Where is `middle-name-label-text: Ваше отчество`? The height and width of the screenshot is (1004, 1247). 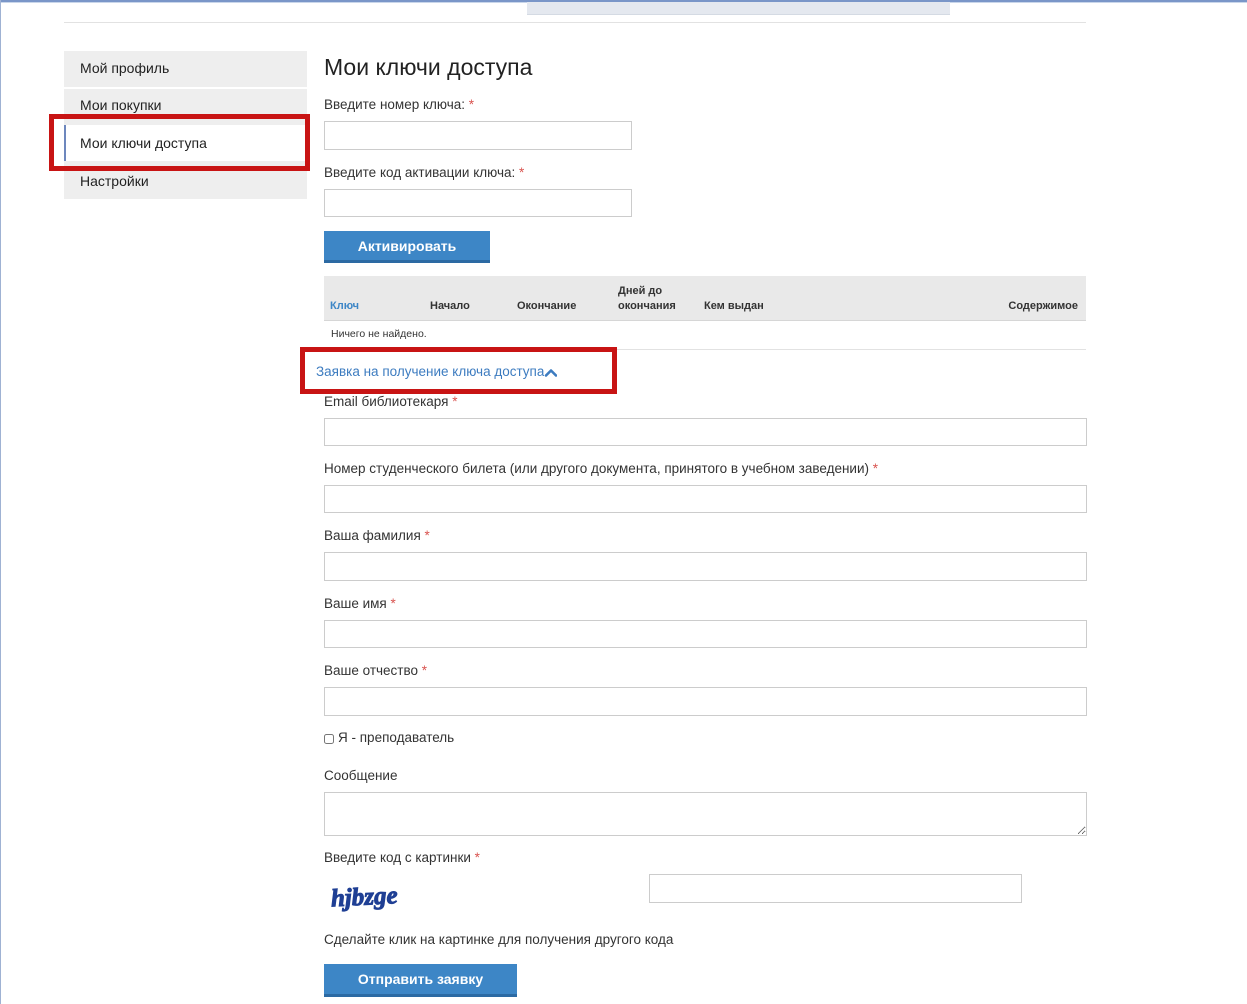
middle-name-label-text: Ваше отчество is located at coordinates (373, 670).